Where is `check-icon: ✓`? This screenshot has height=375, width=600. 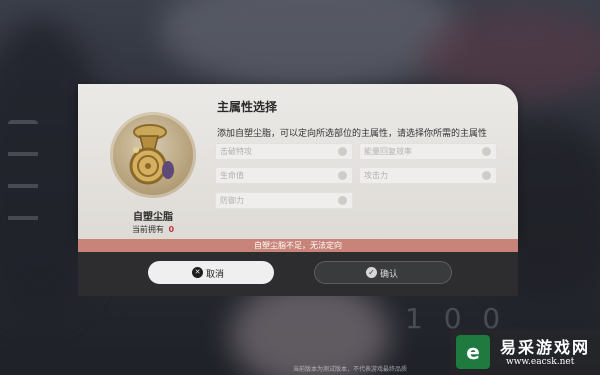
check-icon: ✓ is located at coordinates (371, 272).